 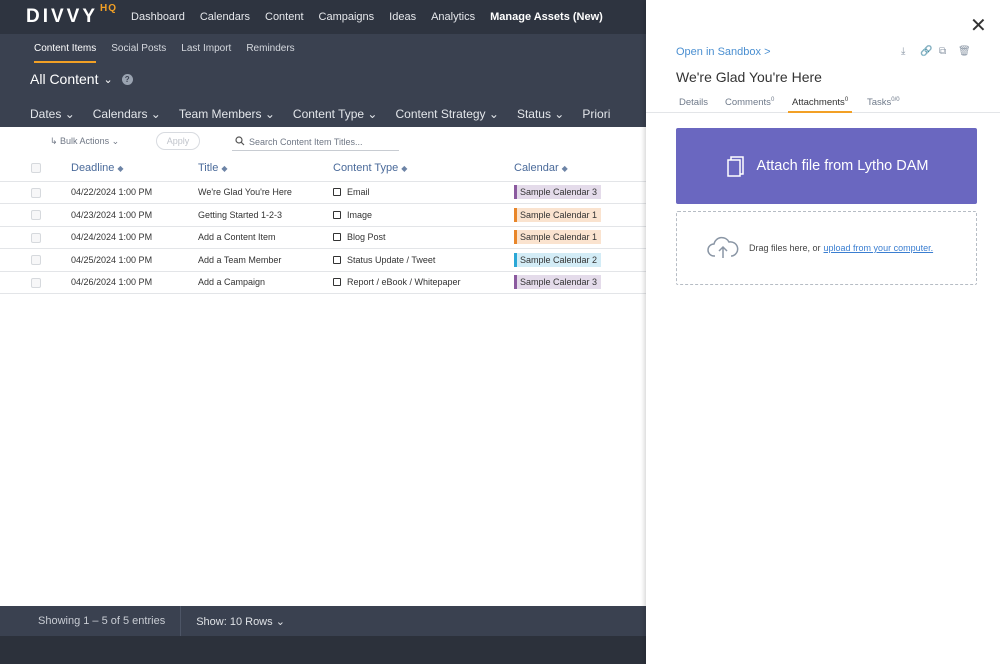 What do you see at coordinates (423, 237) in the screenshot?
I see `row-content-type: Blog Post` at bounding box center [423, 237].